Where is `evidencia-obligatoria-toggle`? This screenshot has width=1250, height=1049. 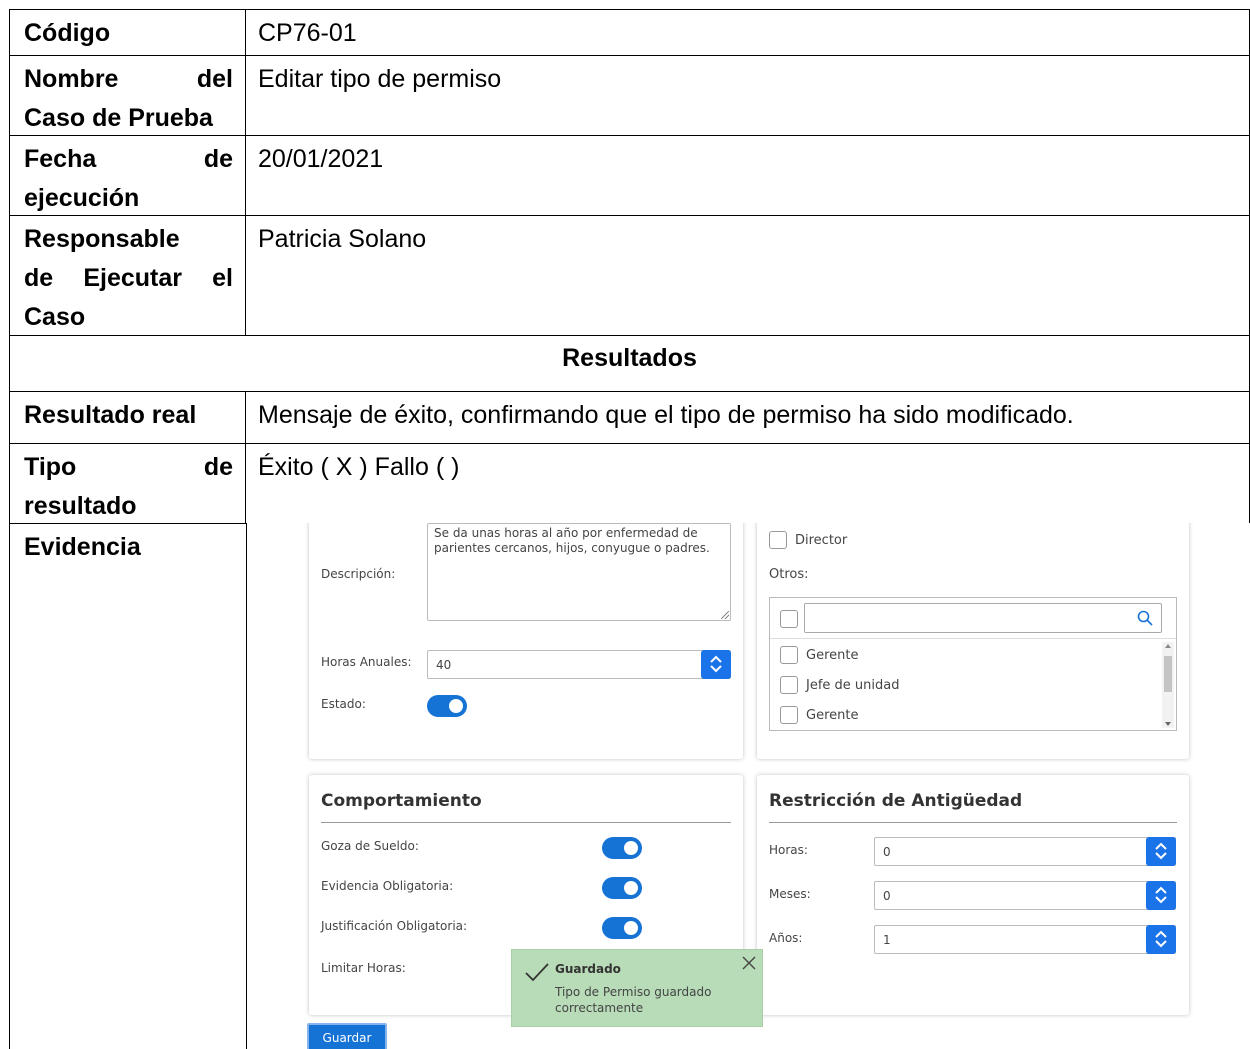
evidencia-obligatoria-toggle is located at coordinates (622, 888).